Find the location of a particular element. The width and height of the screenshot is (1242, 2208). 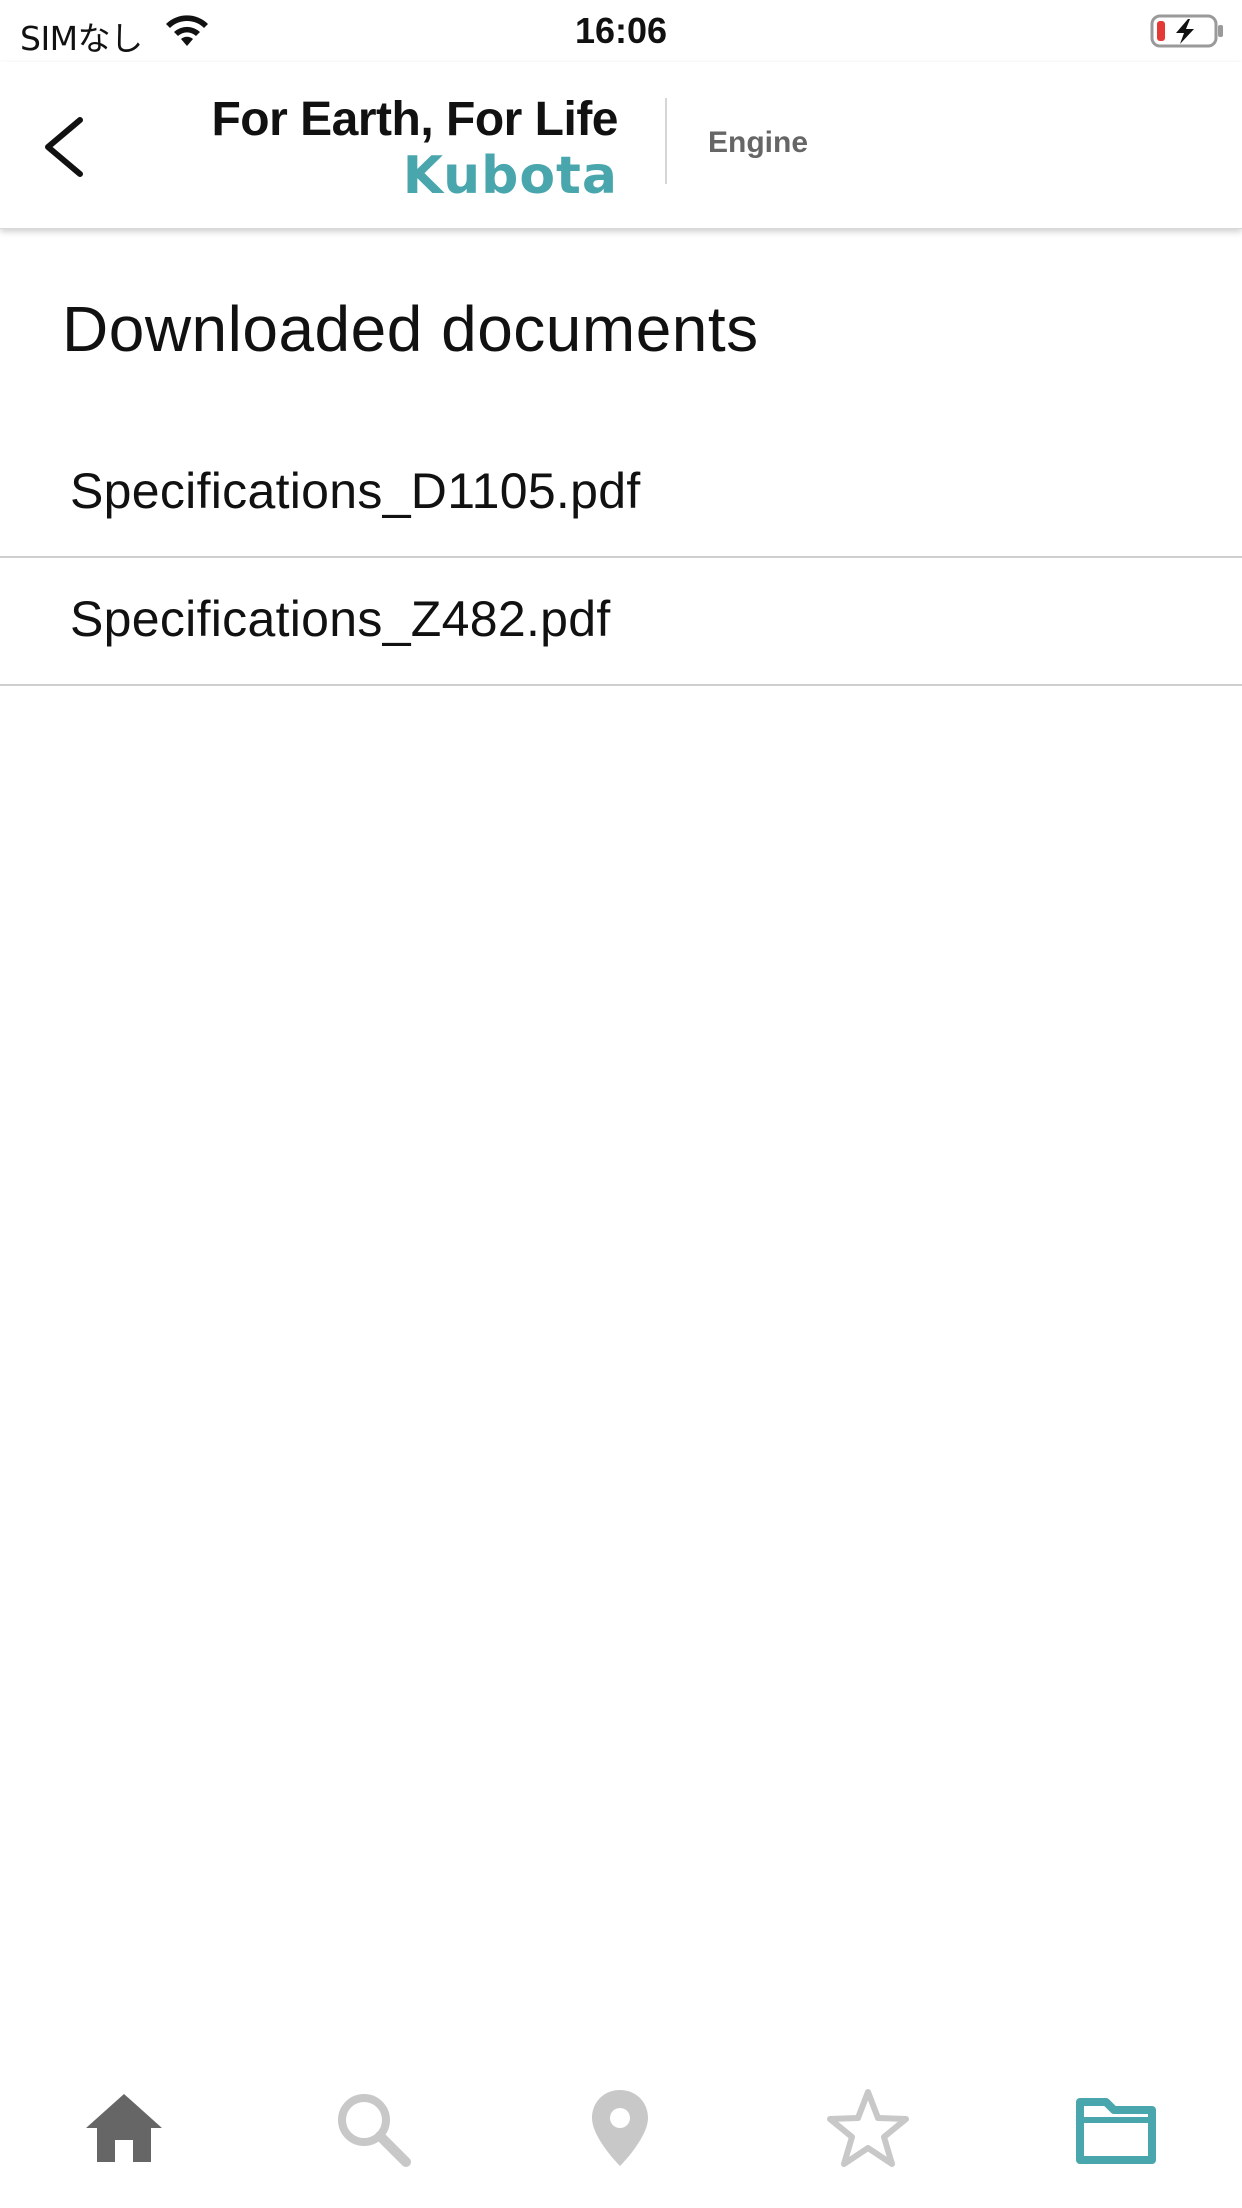

document-item: Specifications_D1105.pdf is located at coordinates (621, 494).